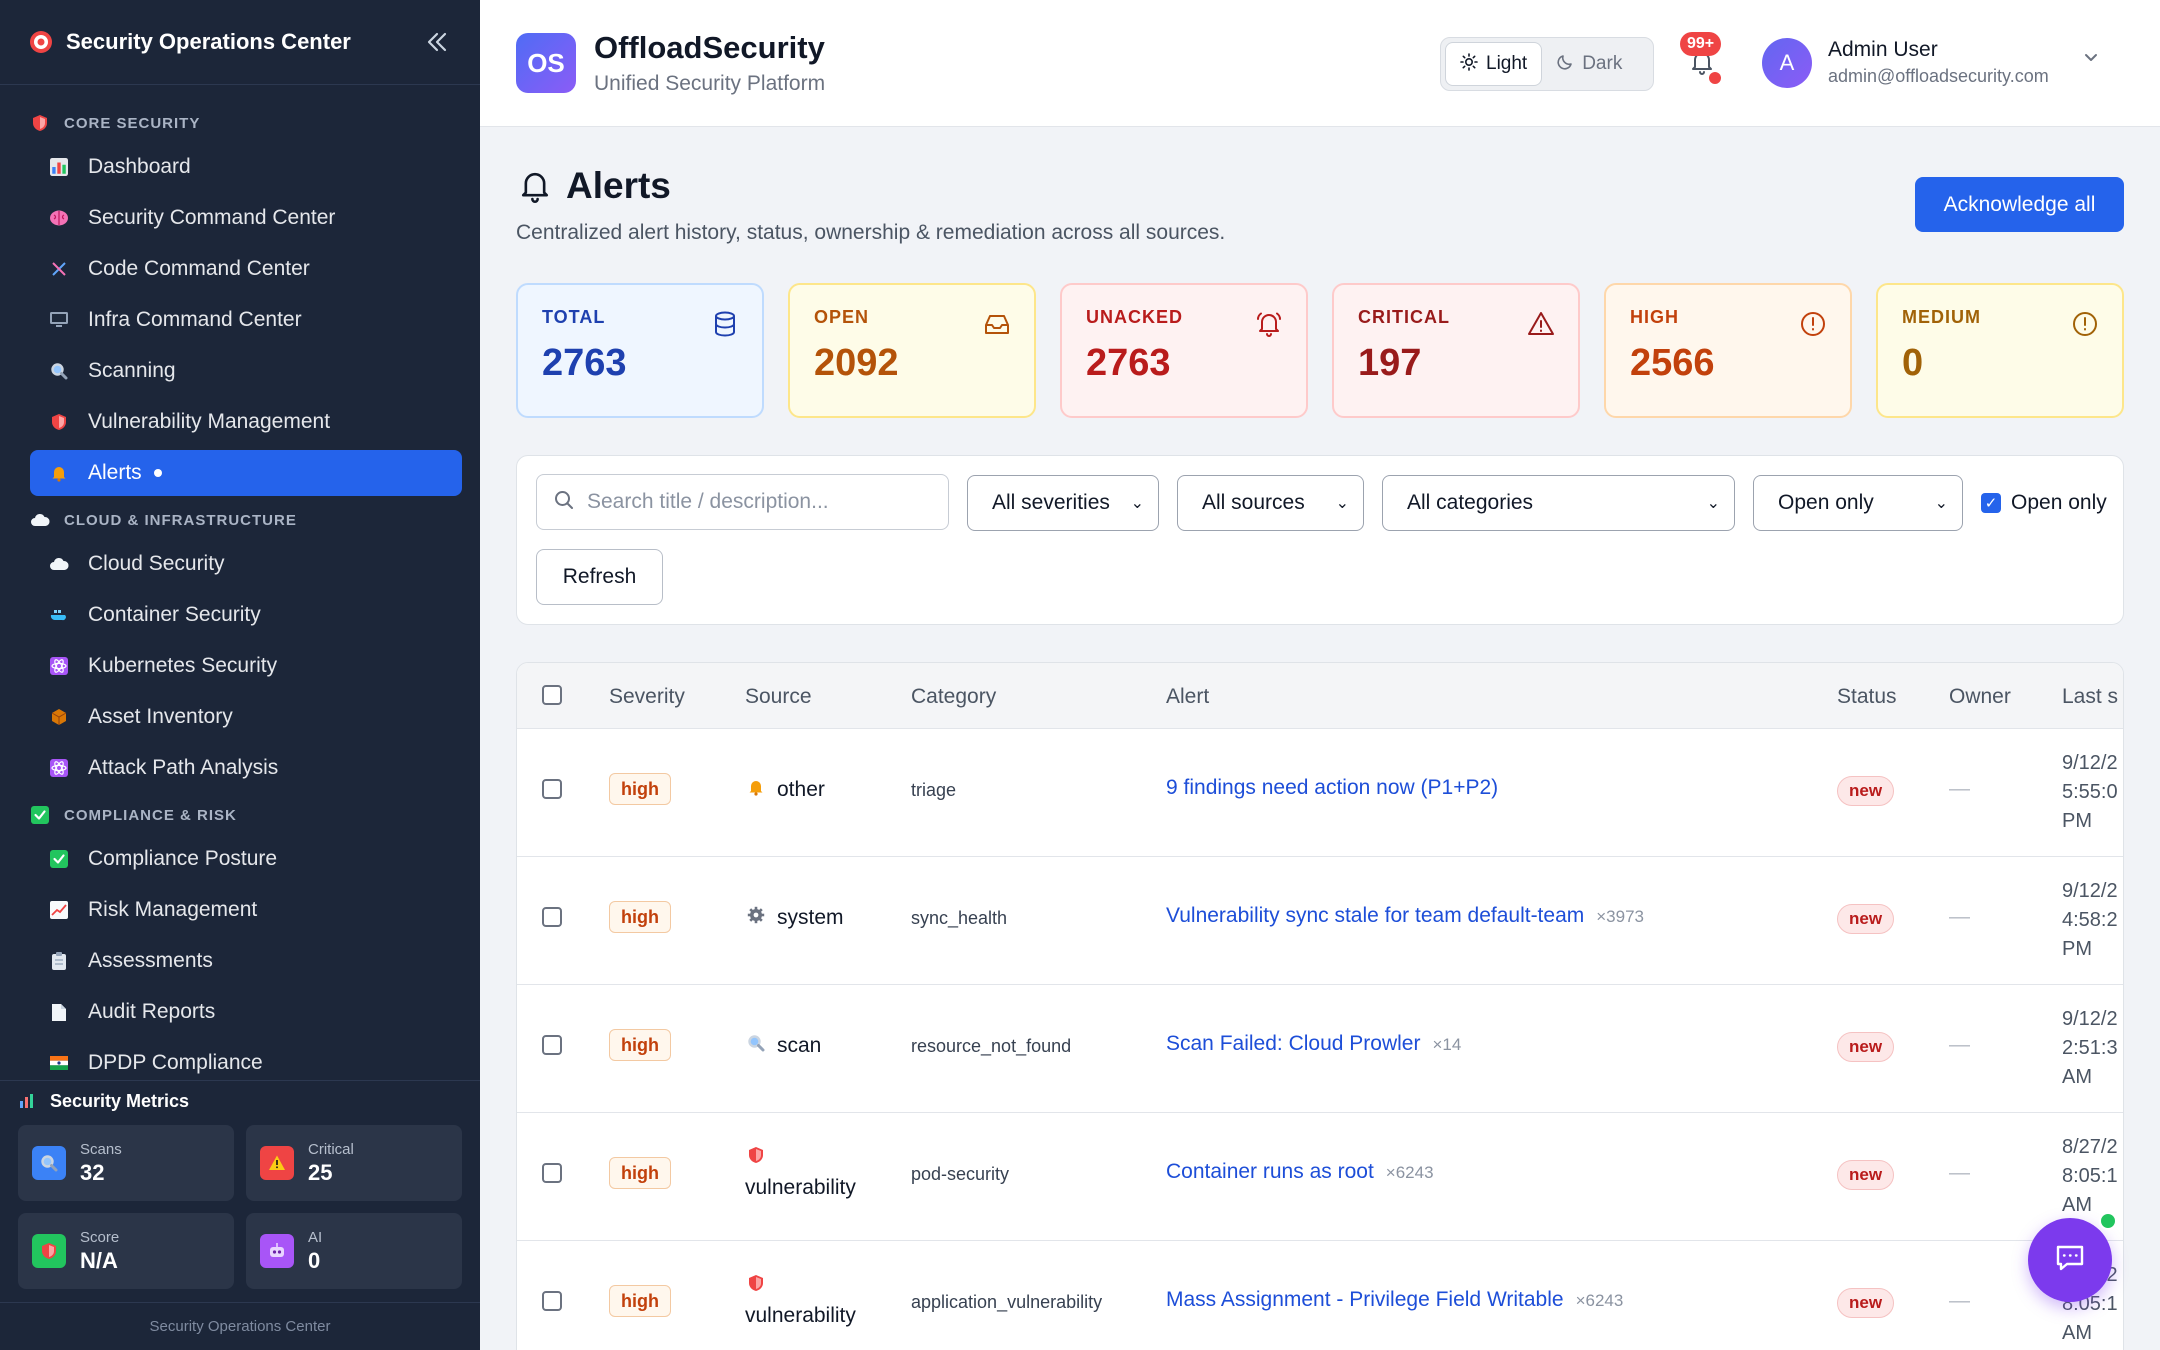 This screenshot has width=2160, height=1350. I want to click on column-header-last-s: Last s, so click(2090, 697).